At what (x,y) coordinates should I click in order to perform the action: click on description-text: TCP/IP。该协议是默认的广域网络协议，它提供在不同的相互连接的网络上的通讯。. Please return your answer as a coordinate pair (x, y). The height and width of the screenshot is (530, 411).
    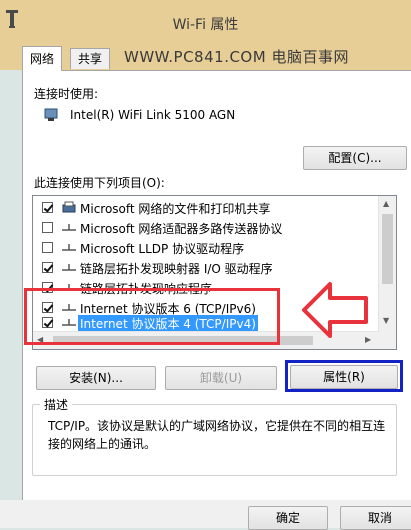
    Looking at the image, I should click on (217, 435).